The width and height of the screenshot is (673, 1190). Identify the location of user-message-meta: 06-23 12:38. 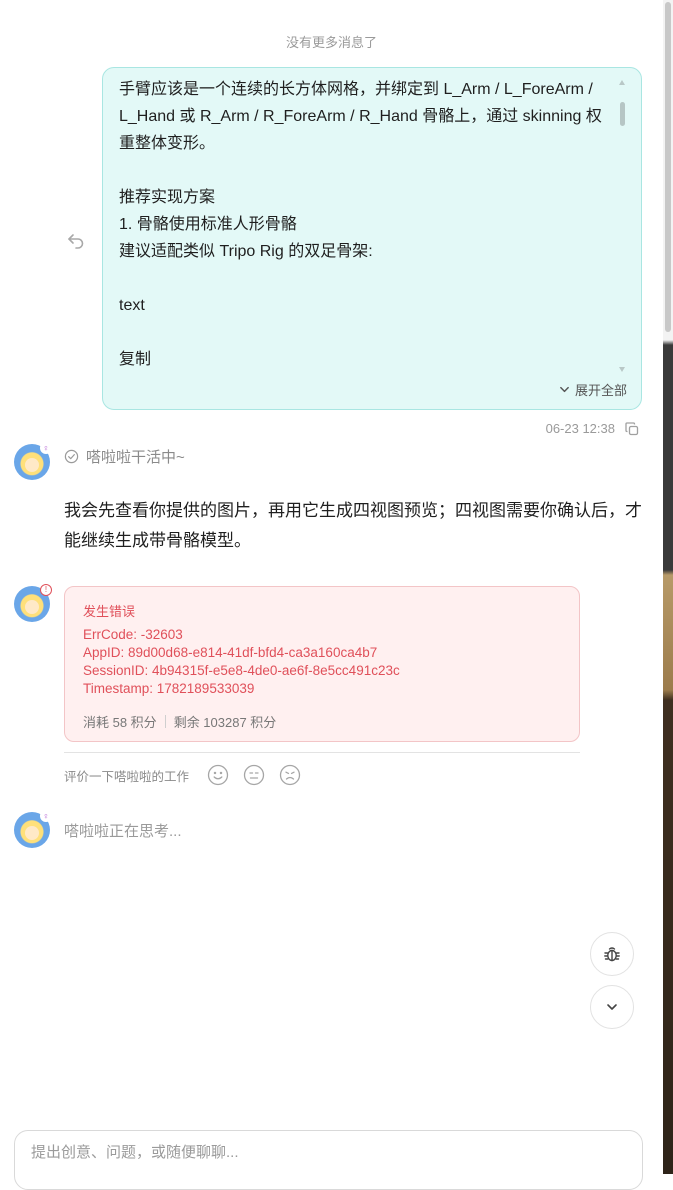
(592, 428).